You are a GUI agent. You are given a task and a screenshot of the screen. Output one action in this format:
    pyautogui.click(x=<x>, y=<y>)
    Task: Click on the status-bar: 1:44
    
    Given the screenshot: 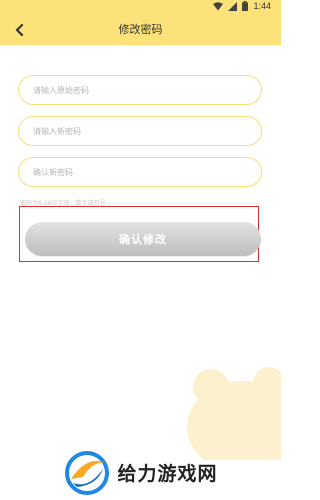 What is the action you would take?
    pyautogui.click(x=140, y=7)
    